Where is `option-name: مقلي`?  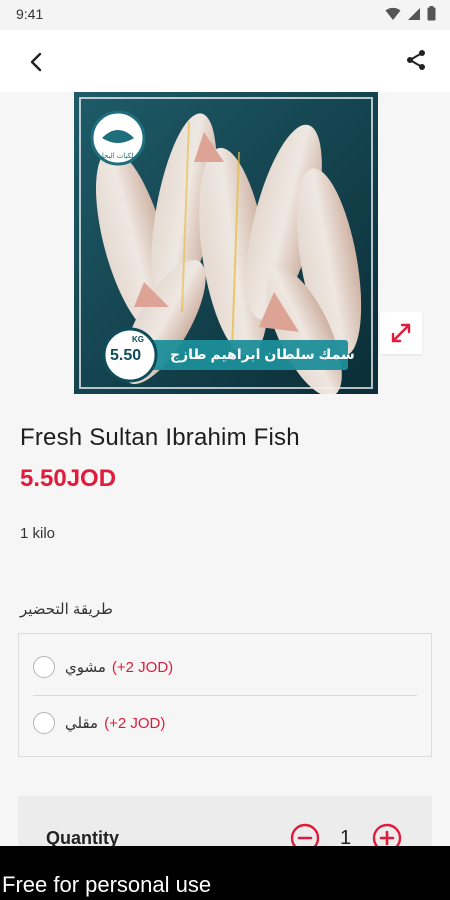
option-name: مقلي is located at coordinates (82, 723).